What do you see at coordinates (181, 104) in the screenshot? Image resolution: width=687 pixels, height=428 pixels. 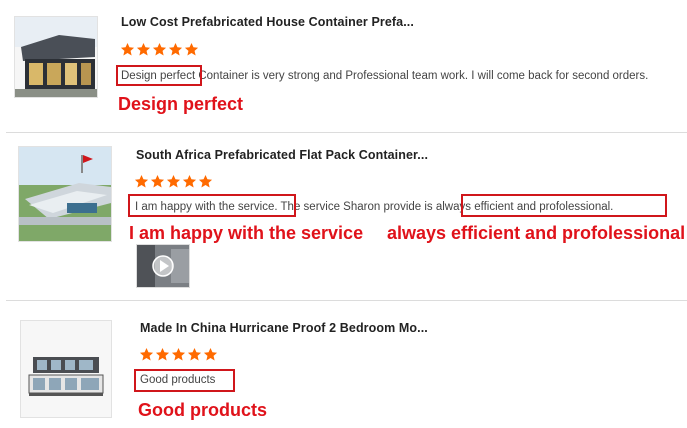 I see `annotation-label: Design perfect` at bounding box center [181, 104].